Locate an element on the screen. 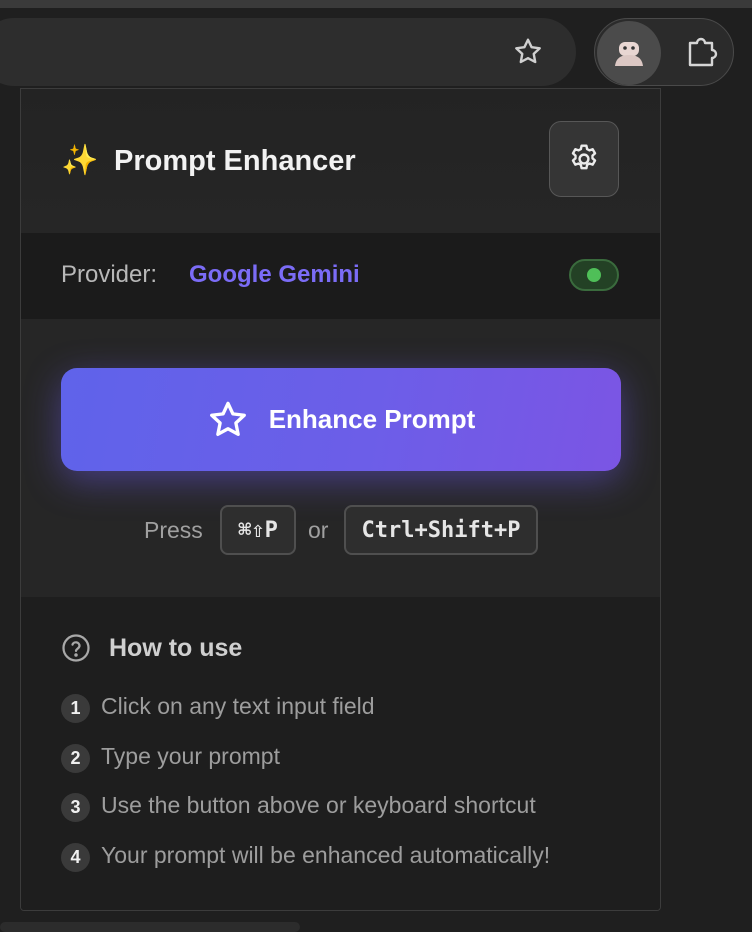 The image size is (752, 932). mac-shortcut-key: ⌘⇧P is located at coordinates (258, 530).